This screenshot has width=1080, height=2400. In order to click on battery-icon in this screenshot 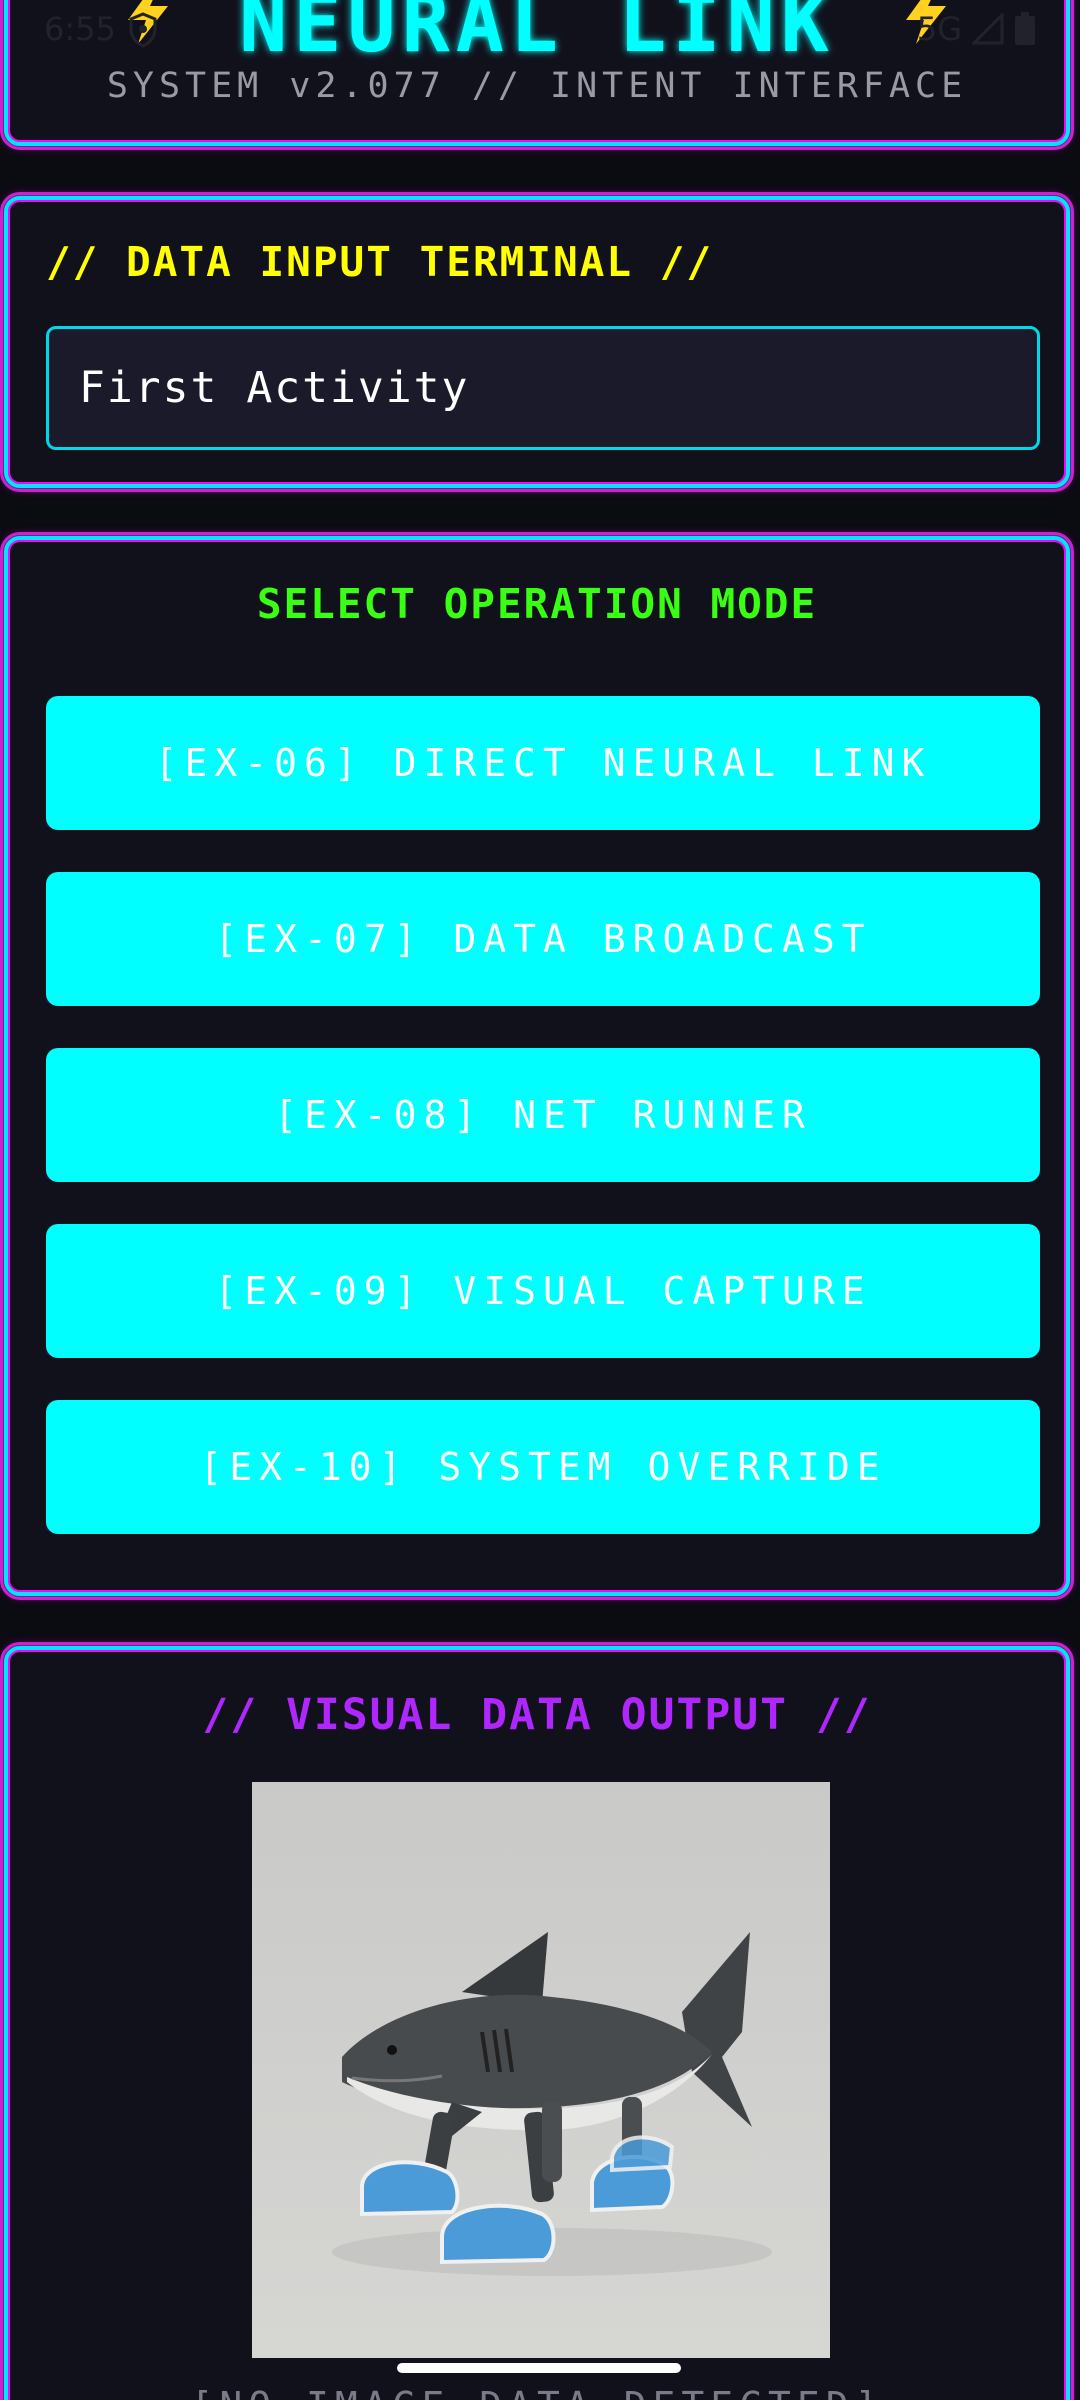, I will do `click(1025, 28)`.